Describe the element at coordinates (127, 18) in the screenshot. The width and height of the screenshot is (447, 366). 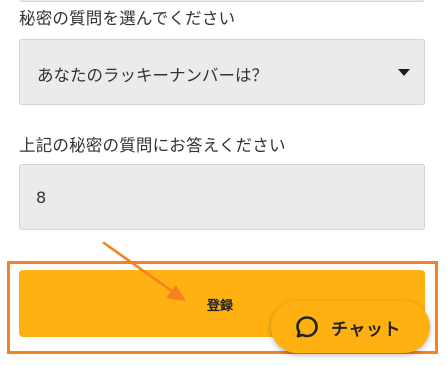
I see `secret-question-label: 秘密の質問を選んでください` at that location.